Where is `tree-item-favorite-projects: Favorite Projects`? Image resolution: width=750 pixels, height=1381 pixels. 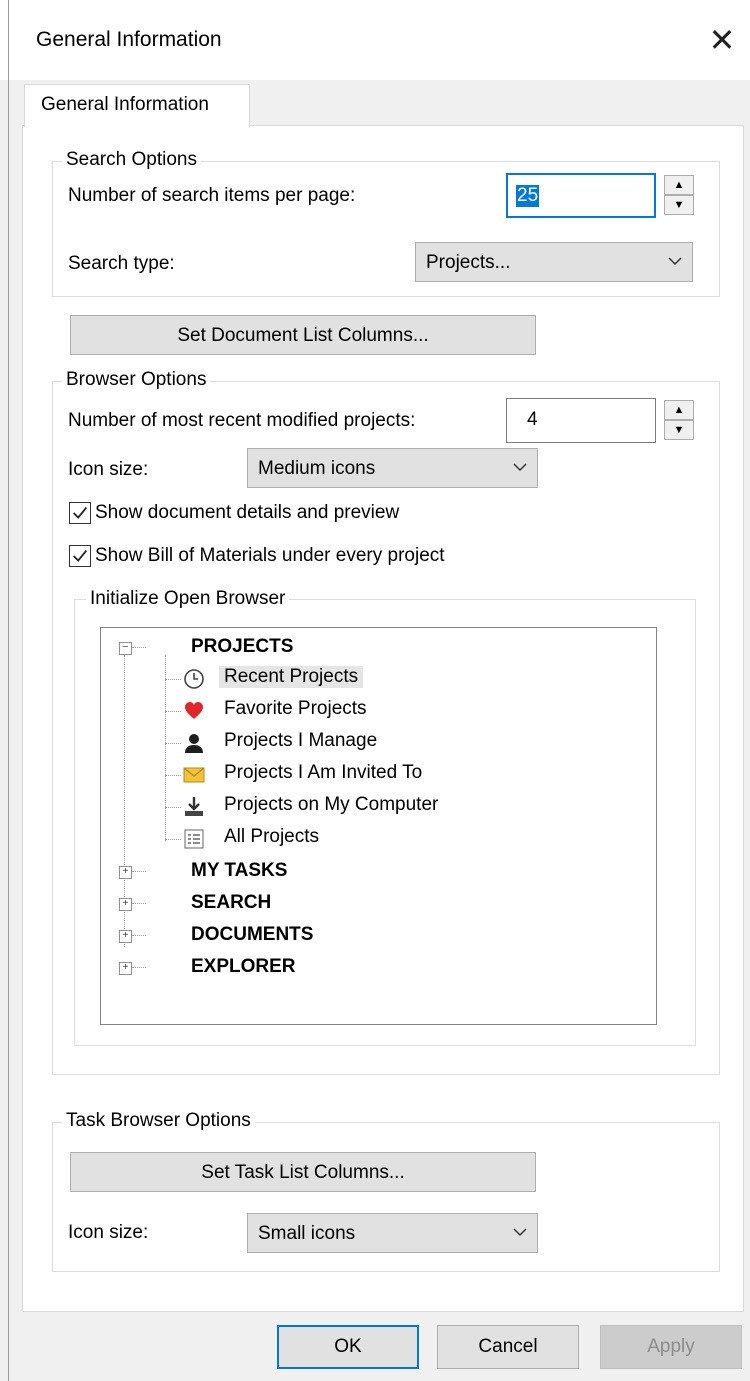
tree-item-favorite-projects: Favorite Projects is located at coordinates (295, 709).